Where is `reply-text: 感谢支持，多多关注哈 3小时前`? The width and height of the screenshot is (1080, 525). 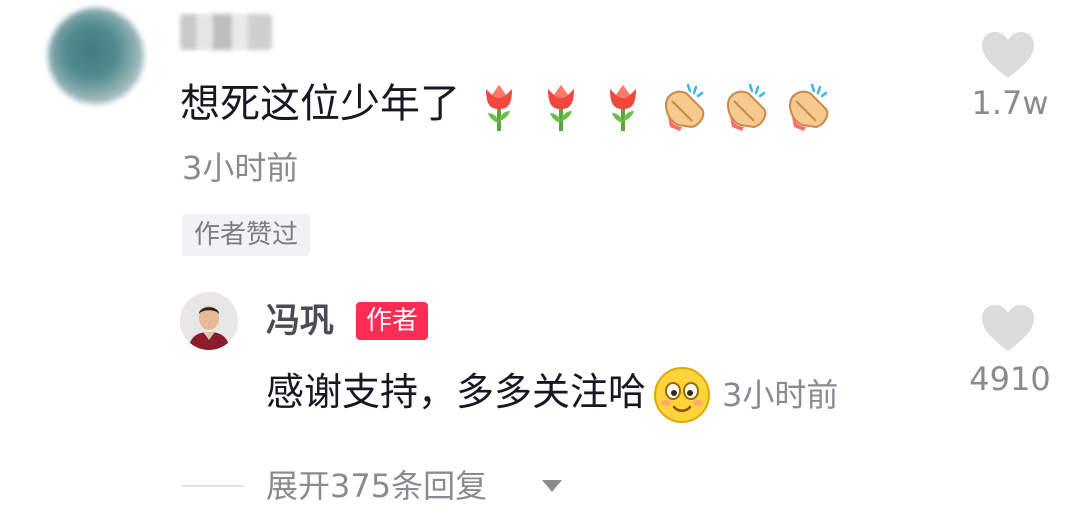 reply-text: 感谢支持，多多关注哈 3小时前 is located at coordinates (552, 394).